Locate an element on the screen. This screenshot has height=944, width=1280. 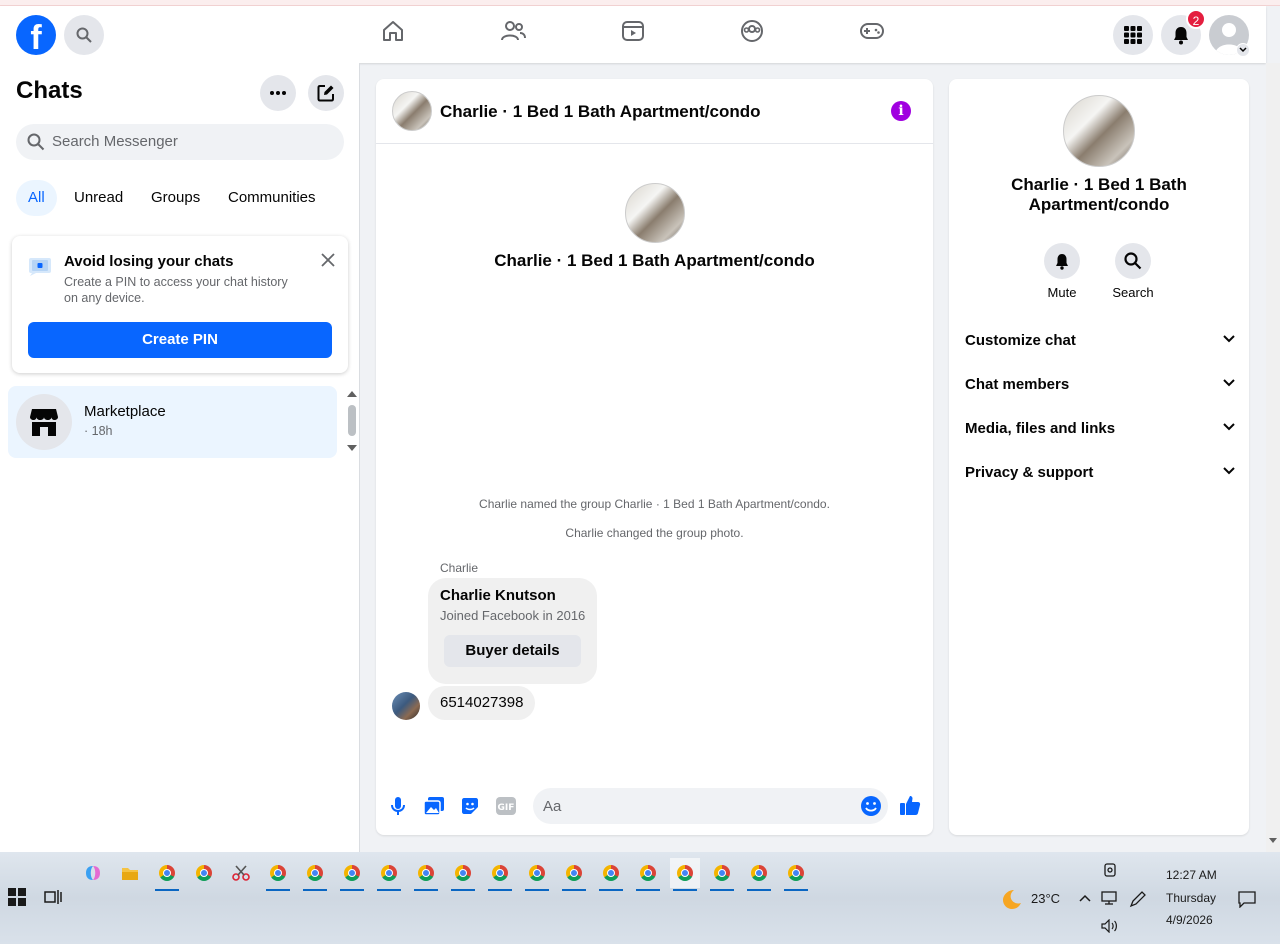
search-button is located at coordinates (84, 35).